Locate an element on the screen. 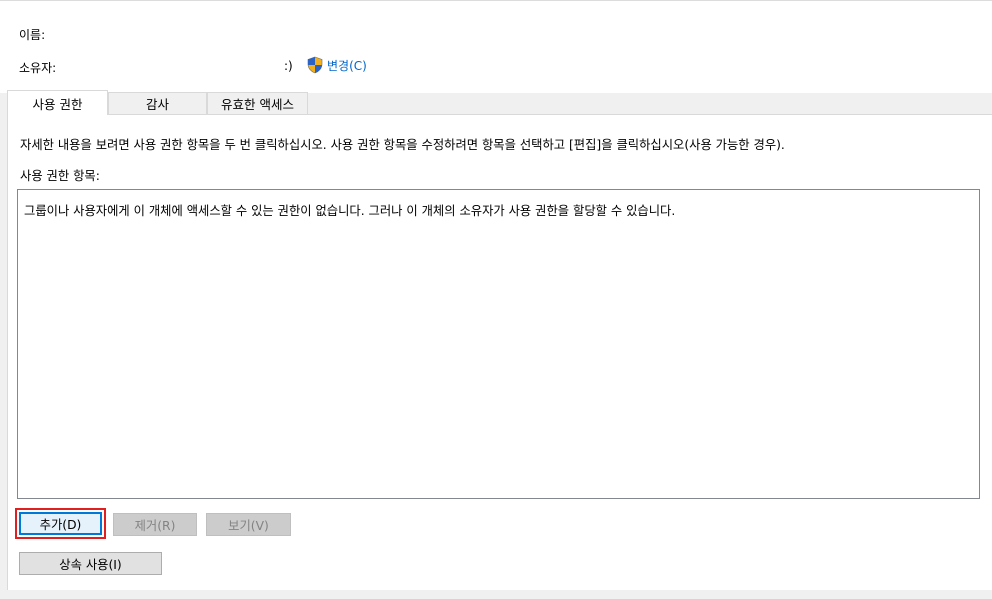 The image size is (992, 599). name-label: 이름: is located at coordinates (32, 35).